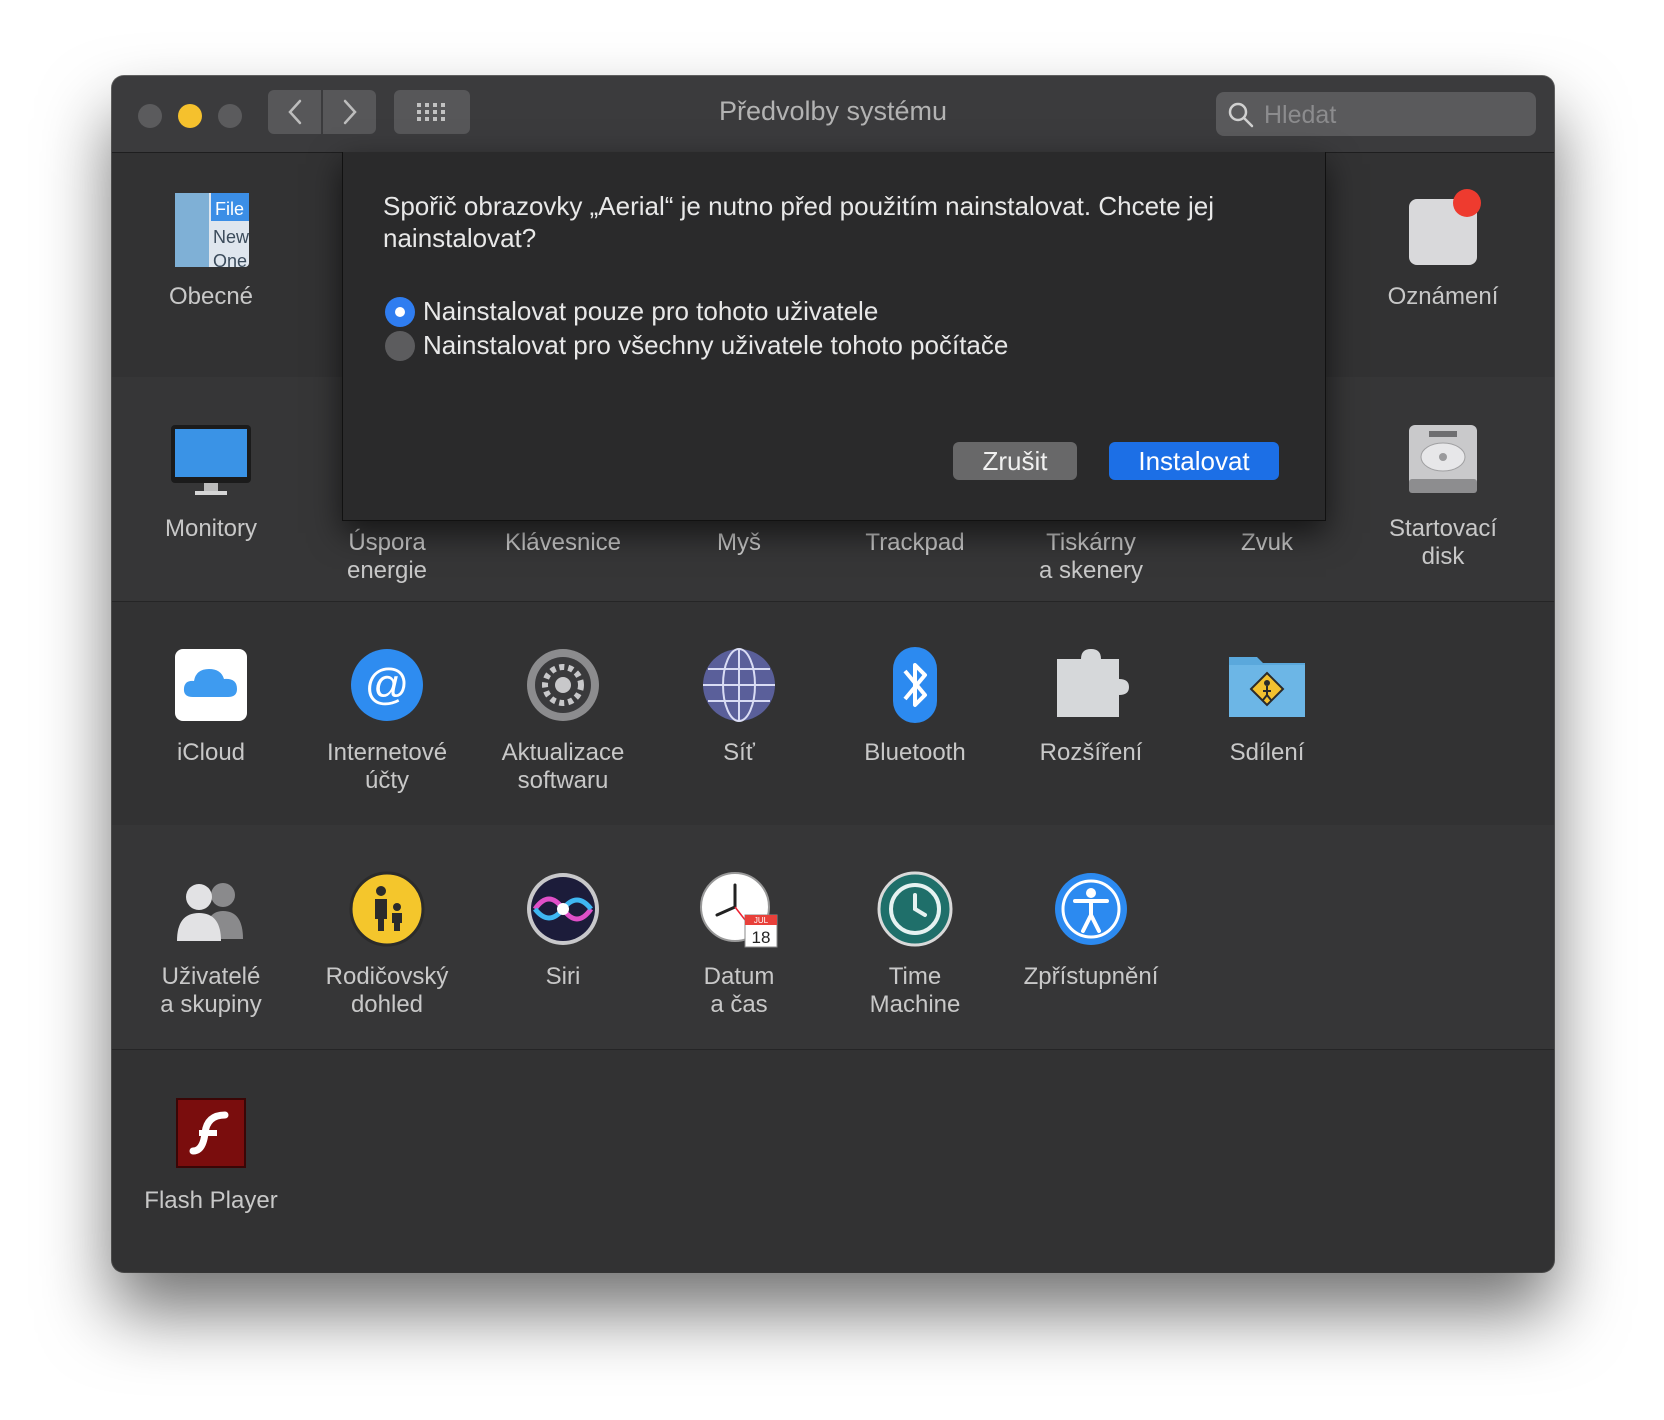 This screenshot has width=1664, height=1420. Describe the element at coordinates (651, 311) in the screenshot. I see `radio-label: Nainstalovat pouze pro tohoto uživatele` at that location.